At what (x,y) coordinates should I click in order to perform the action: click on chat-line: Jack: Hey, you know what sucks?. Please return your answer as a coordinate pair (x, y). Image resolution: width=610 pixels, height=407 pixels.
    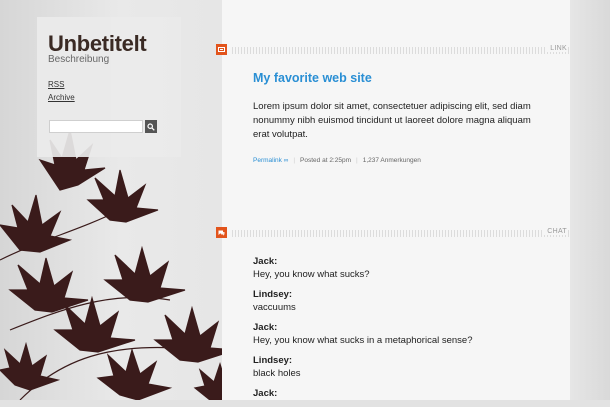
    Looking at the image, I should click on (403, 269).